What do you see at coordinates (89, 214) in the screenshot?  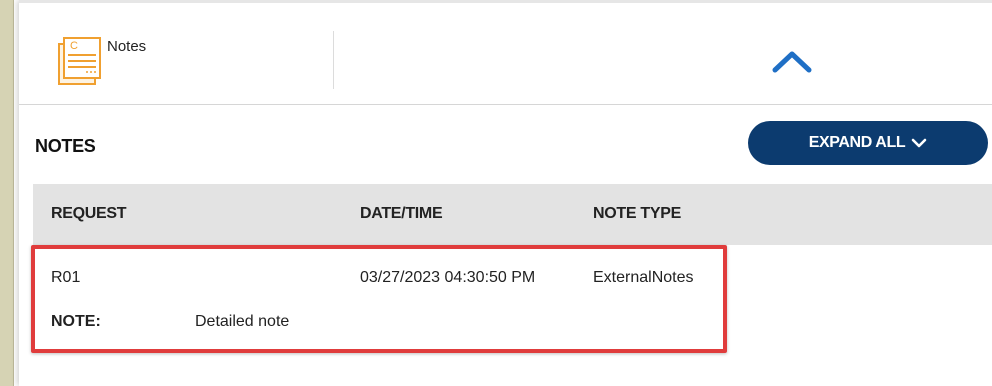 I see `column-header-request: REQUEST` at bounding box center [89, 214].